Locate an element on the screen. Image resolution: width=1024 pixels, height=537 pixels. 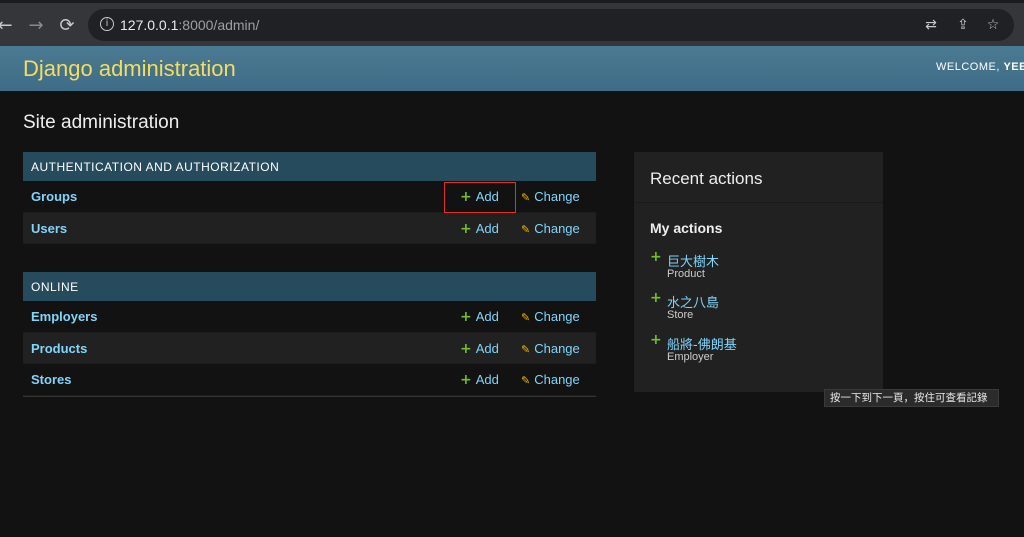
url-host: 127.0.0.1 is located at coordinates (149, 25).